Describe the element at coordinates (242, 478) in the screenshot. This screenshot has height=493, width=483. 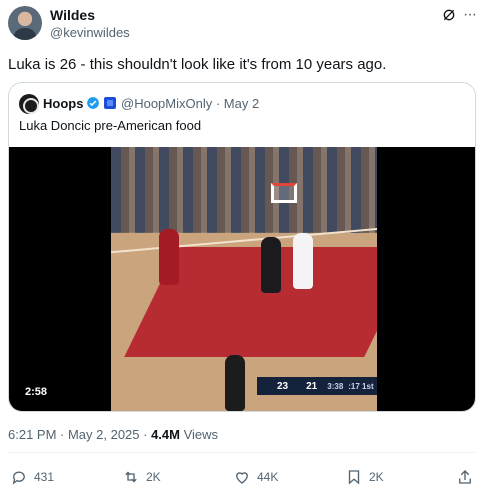
I see `heart-icon` at that location.